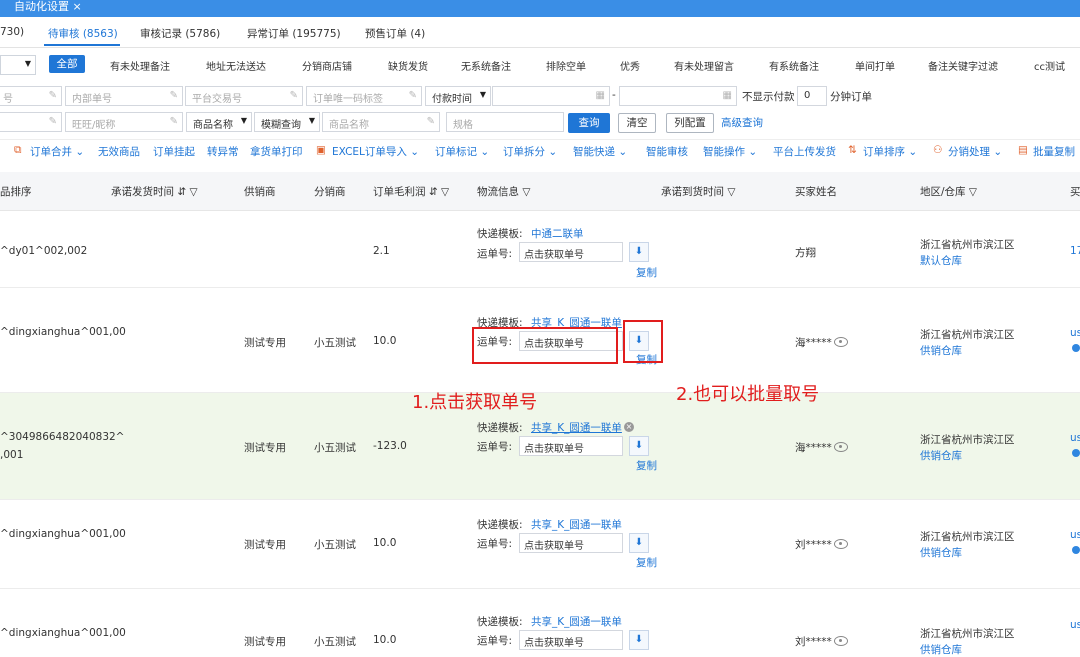 The width and height of the screenshot is (1080, 657). What do you see at coordinates (530, 151) in the screenshot?
I see `order-split-button: 订单拆分 ⌄` at bounding box center [530, 151].